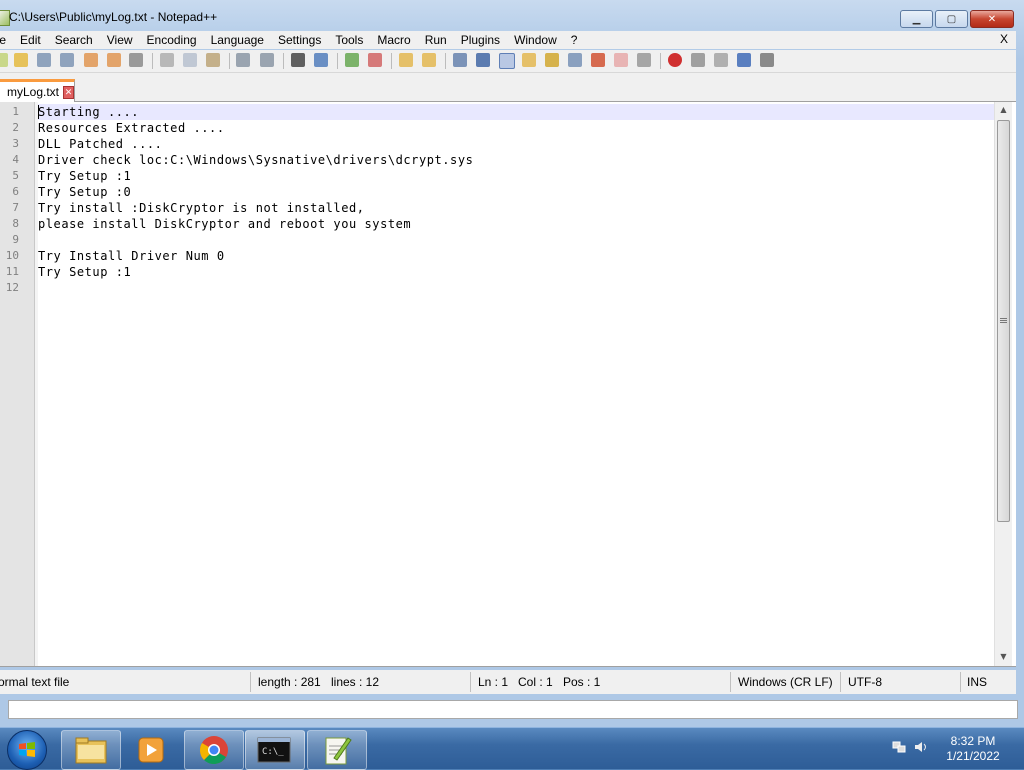  I want to click on menu-plugins: Plugins, so click(480, 40).